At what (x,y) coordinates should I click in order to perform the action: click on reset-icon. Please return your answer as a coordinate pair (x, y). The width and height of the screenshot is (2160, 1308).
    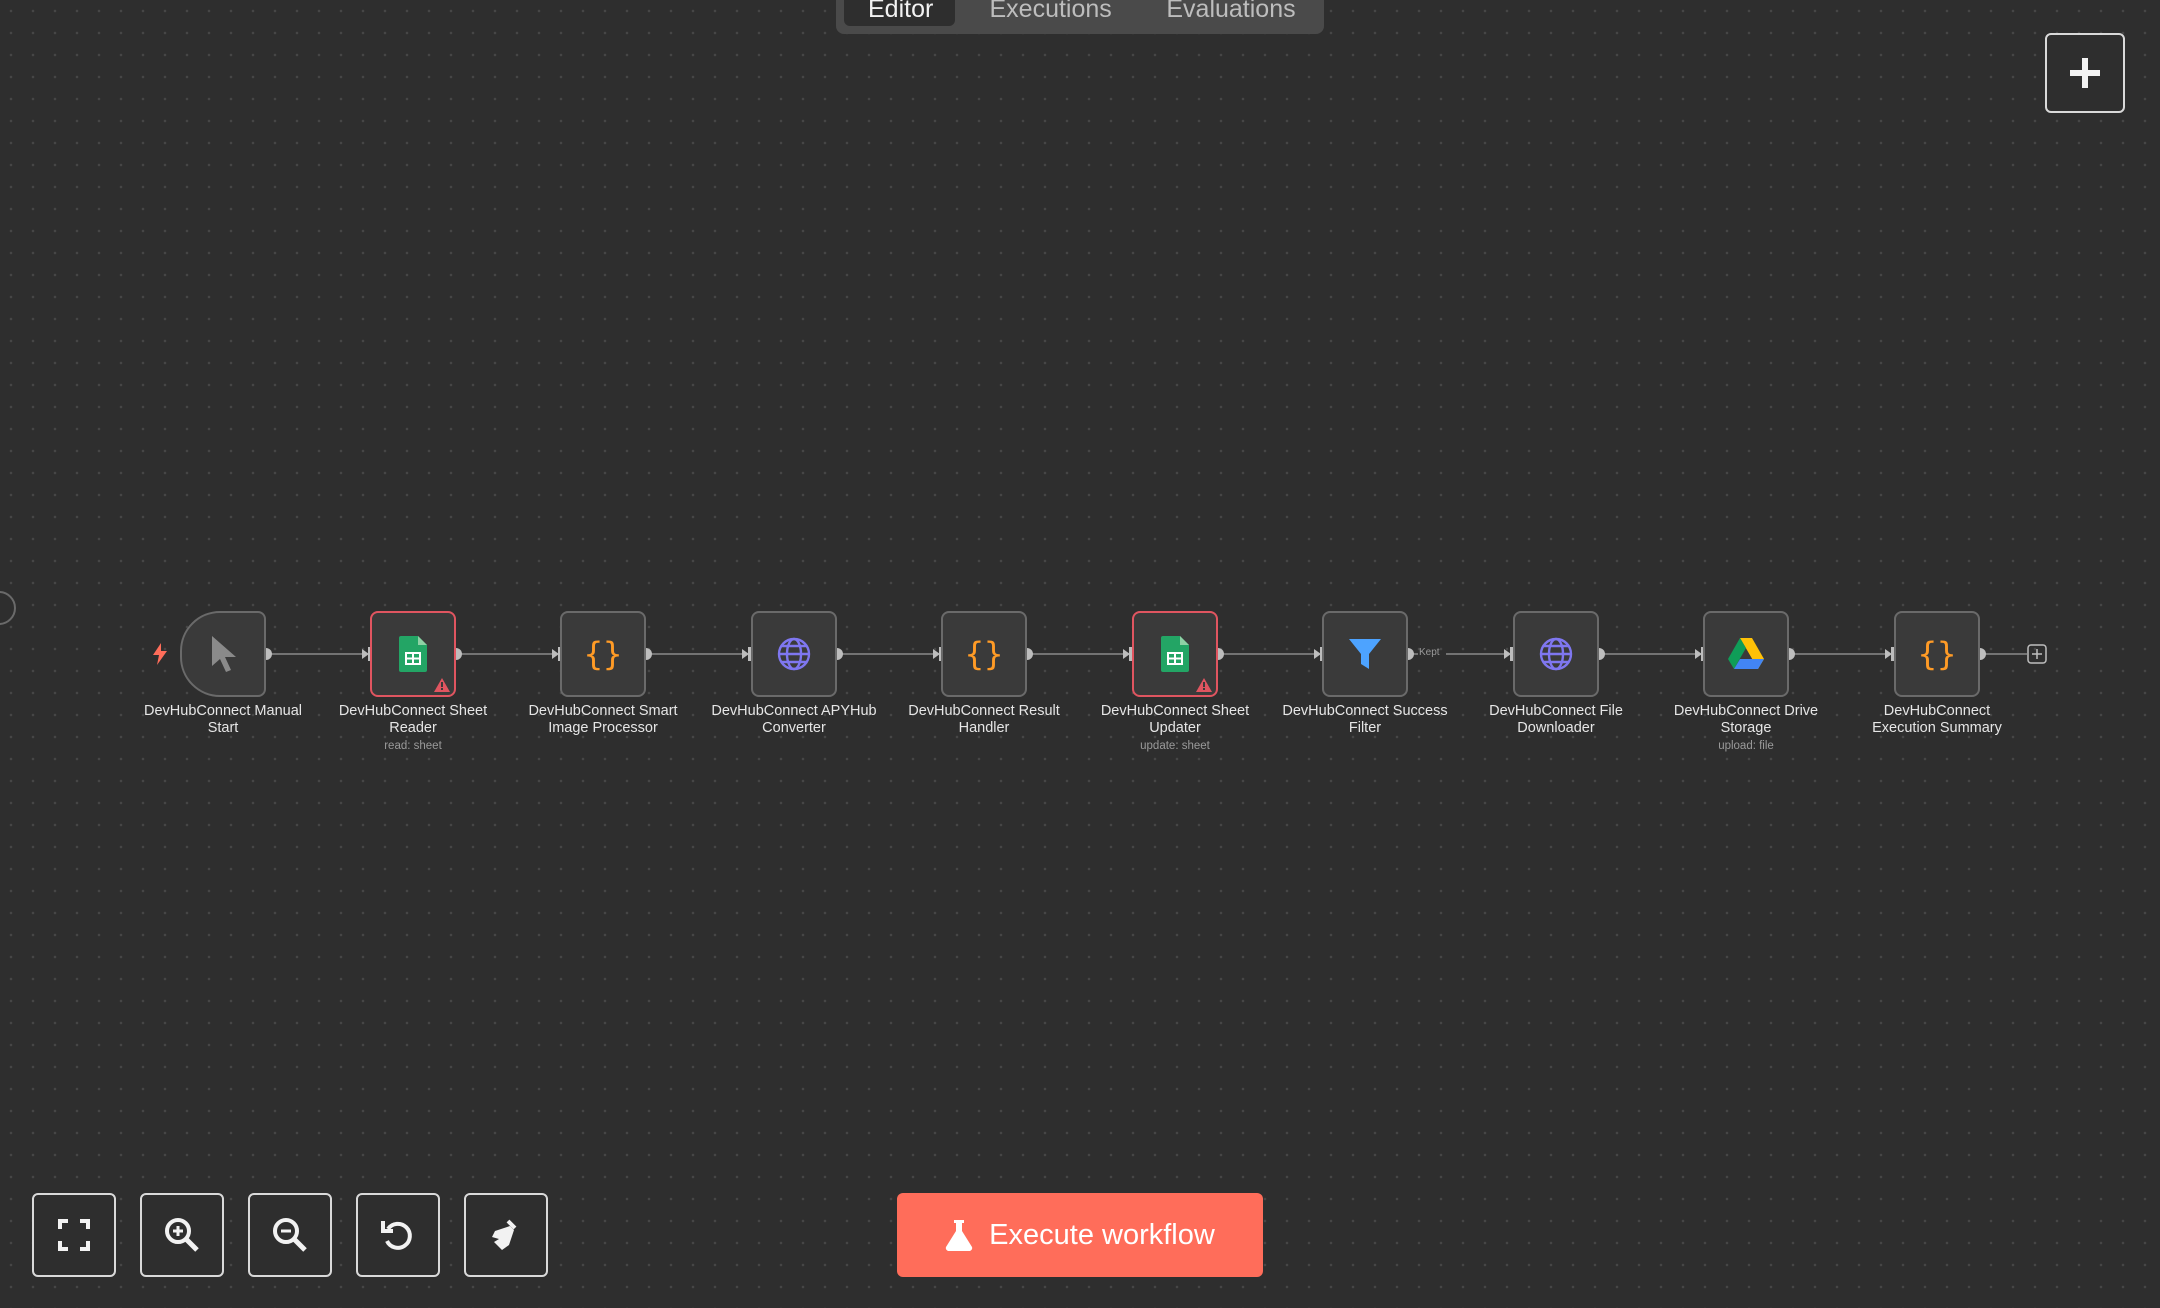
    Looking at the image, I should click on (396, 1235).